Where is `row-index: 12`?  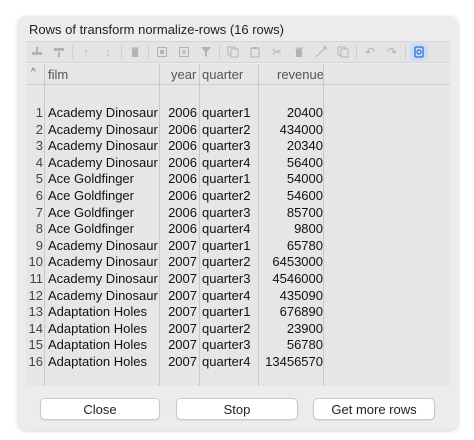
row-index: 12 is located at coordinates (35, 295).